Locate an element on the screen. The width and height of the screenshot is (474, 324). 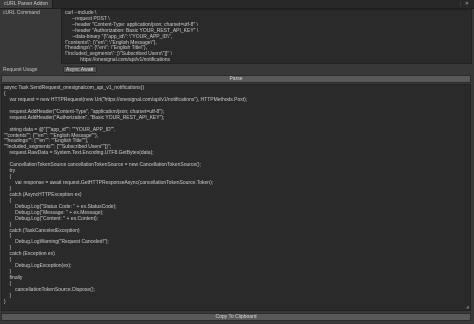
curl-command-label: cURL Command is located at coordinates (21, 13).